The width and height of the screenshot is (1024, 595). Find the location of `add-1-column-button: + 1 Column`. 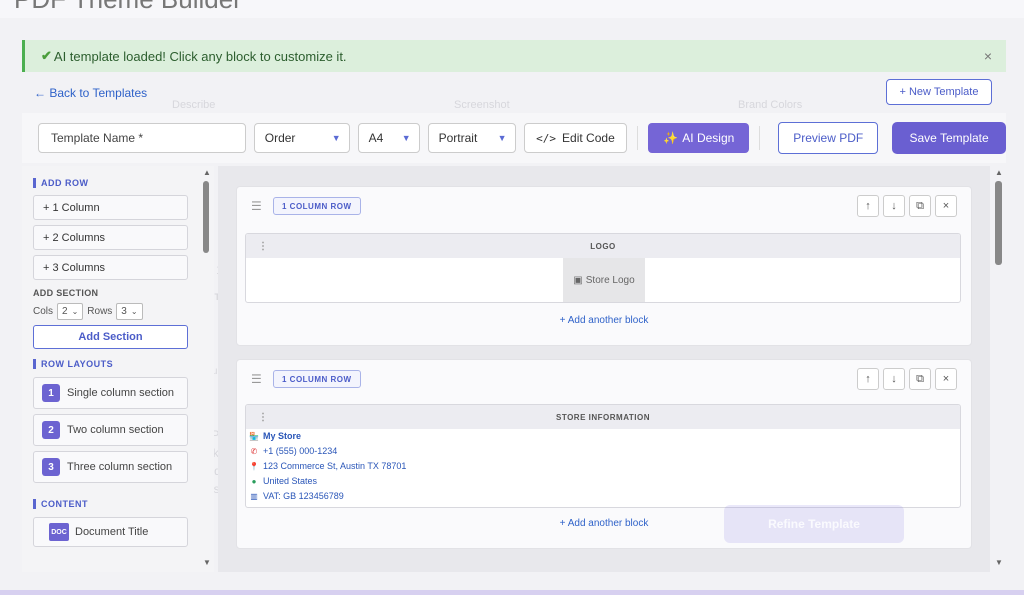

add-1-column-button: + 1 Column is located at coordinates (110, 207).